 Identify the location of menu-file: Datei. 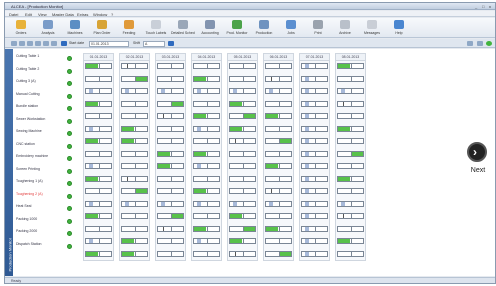
(13, 14).